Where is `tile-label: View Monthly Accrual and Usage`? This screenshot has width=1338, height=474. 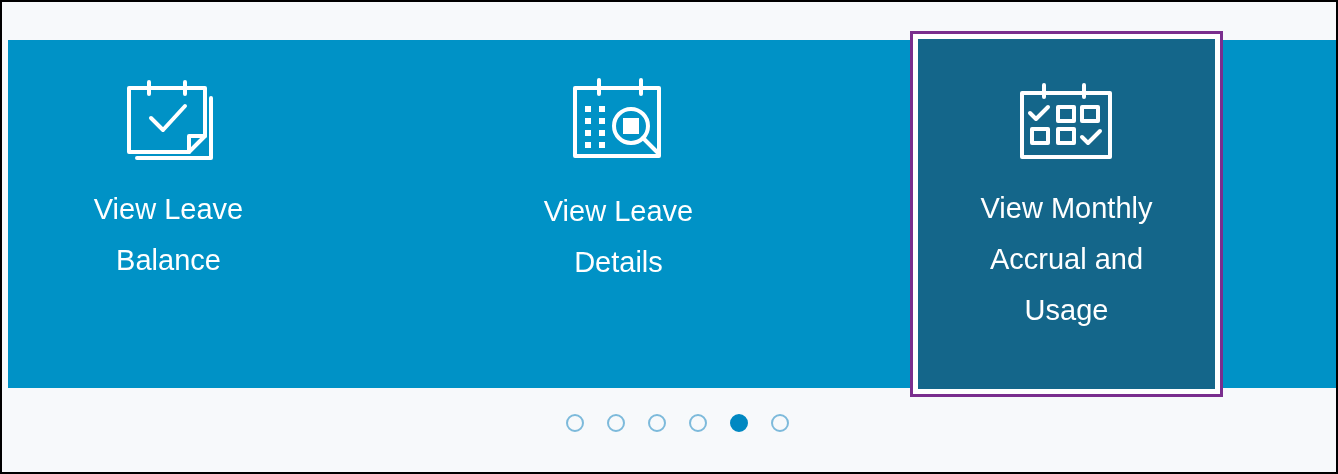
tile-label: View Monthly Accrual and Usage is located at coordinates (1066, 259).